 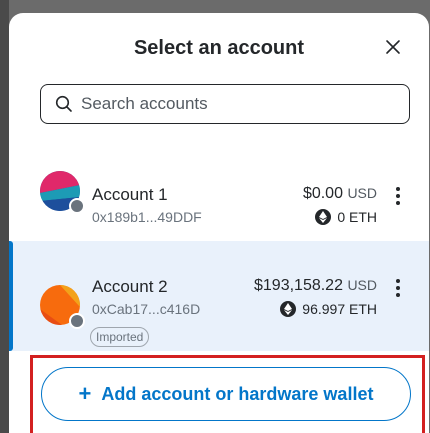 I want to click on account-eth-balance: 0 ETH, so click(x=346, y=217).